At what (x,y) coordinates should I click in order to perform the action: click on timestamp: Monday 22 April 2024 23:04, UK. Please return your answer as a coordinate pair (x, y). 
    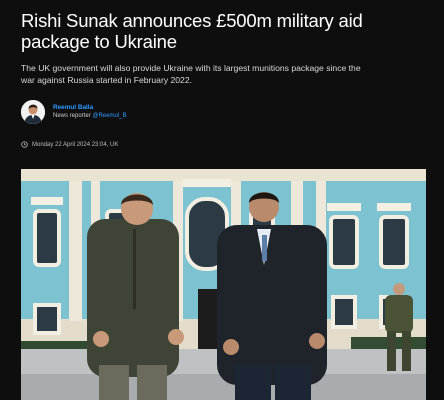
    Looking at the image, I should click on (69, 144).